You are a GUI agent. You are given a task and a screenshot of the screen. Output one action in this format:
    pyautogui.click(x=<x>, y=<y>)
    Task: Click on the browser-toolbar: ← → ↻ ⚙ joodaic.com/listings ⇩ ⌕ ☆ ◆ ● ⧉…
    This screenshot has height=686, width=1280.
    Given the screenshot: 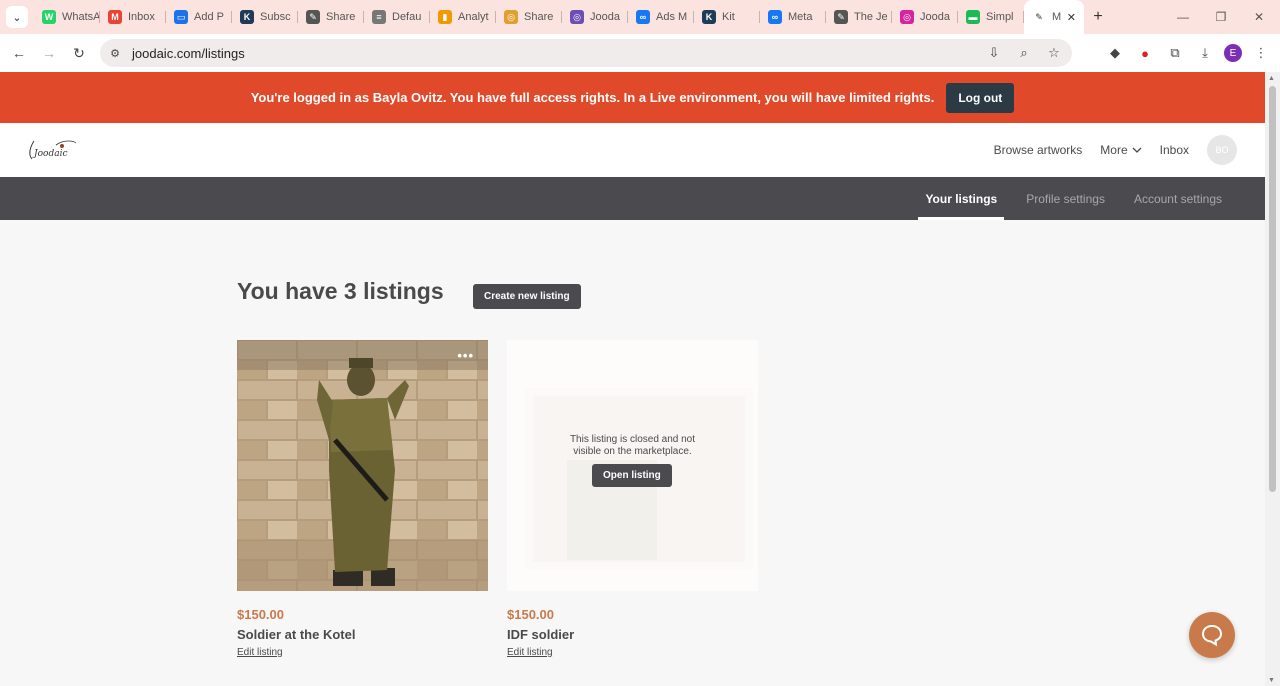 What is the action you would take?
    pyautogui.click(x=640, y=53)
    